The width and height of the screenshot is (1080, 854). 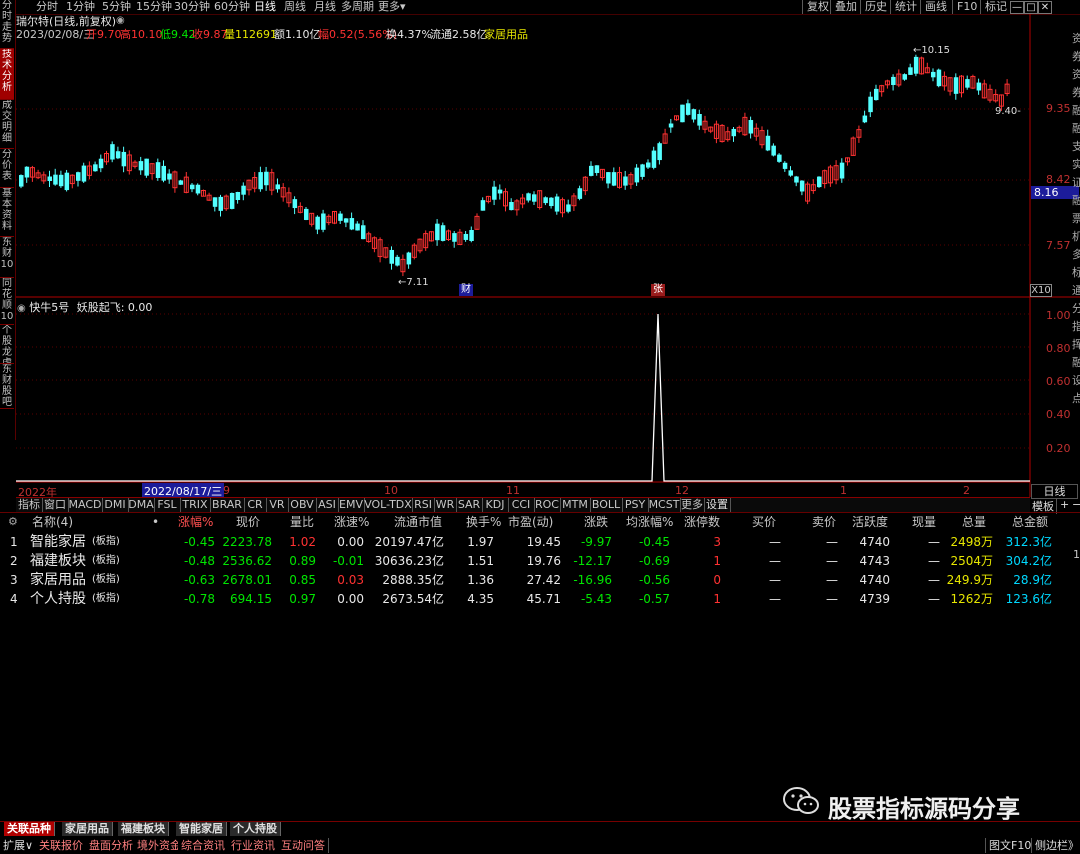 I want to click on column-header-7: 换手%, so click(x=483, y=522).